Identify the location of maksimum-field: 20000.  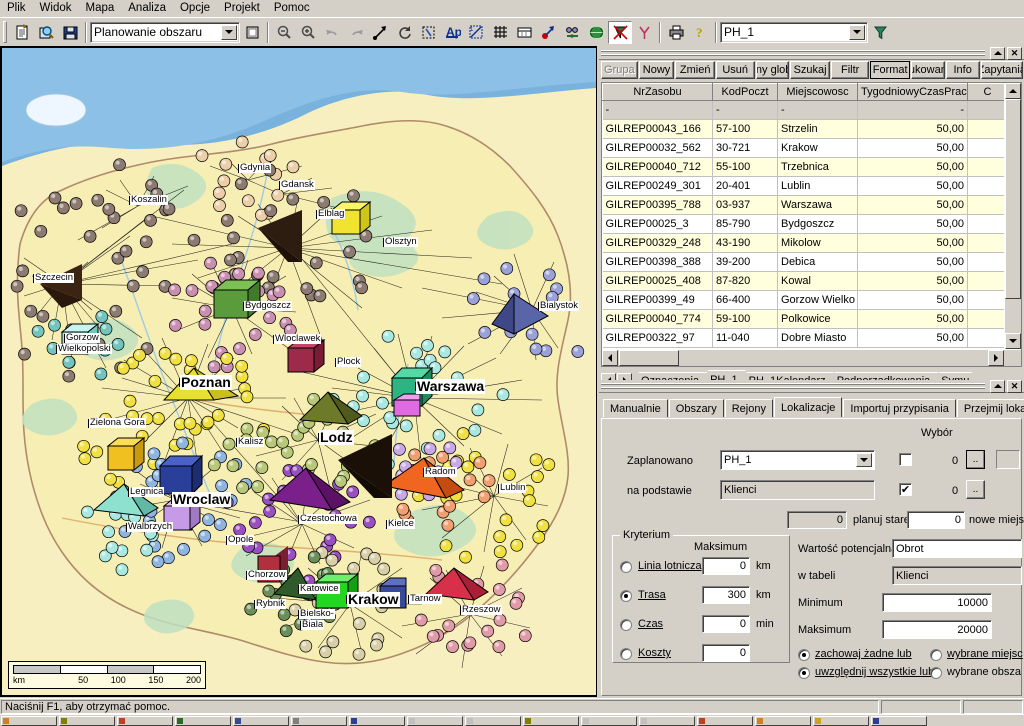
(937, 629).